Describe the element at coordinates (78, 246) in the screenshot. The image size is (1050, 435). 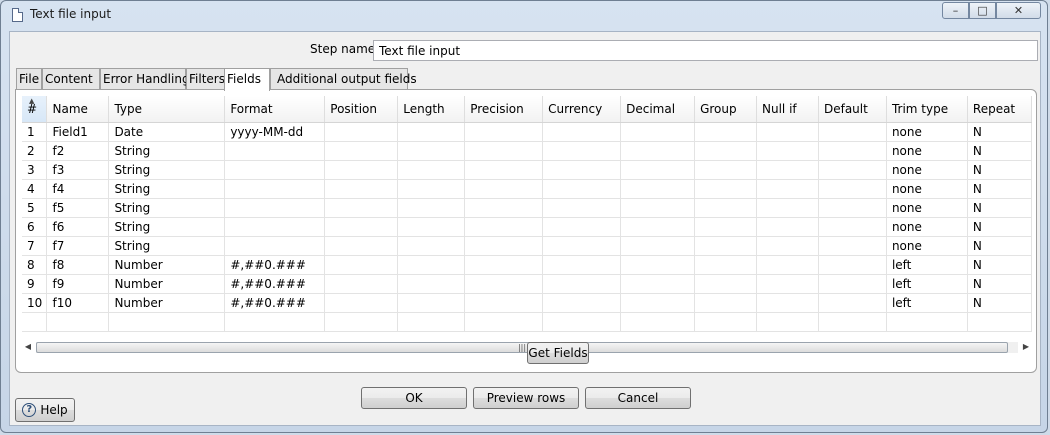
I see `table-cell: f7` at that location.